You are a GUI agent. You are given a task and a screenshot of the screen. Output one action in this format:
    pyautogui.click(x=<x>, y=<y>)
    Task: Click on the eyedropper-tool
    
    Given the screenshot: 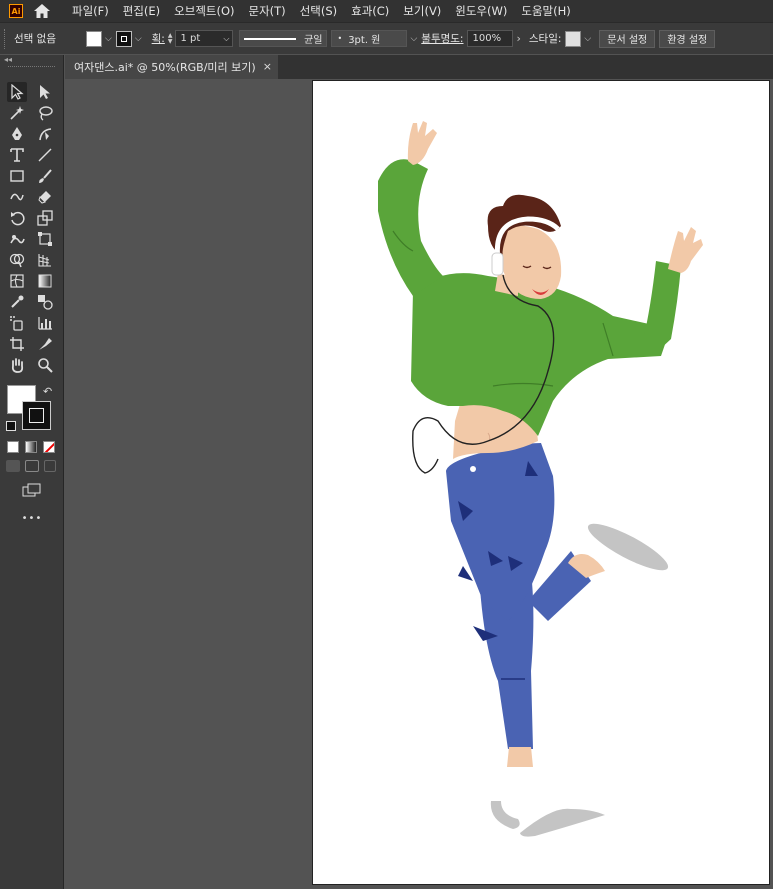 What is the action you would take?
    pyautogui.click(x=17, y=302)
    